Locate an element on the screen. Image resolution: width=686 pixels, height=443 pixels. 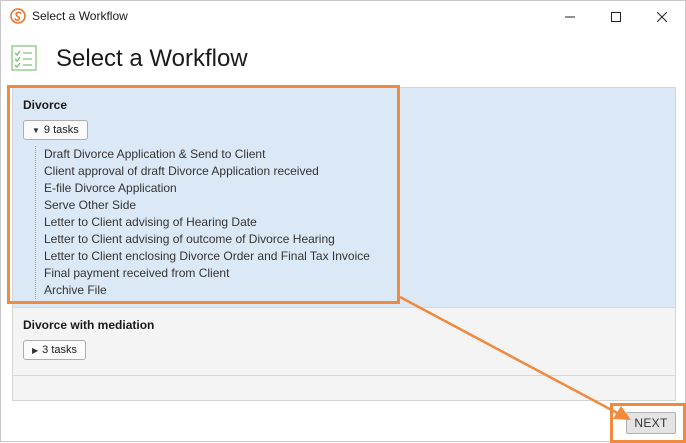
caret-right-icon: ▶ is located at coordinates (35, 350).